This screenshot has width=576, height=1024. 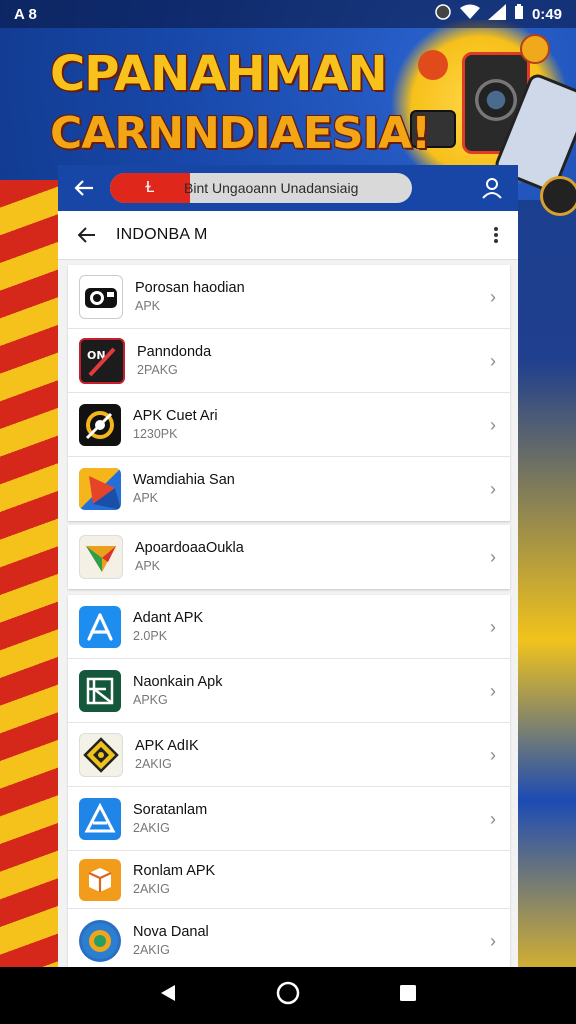 I want to click on status-left-text: A 8, so click(x=25, y=14).